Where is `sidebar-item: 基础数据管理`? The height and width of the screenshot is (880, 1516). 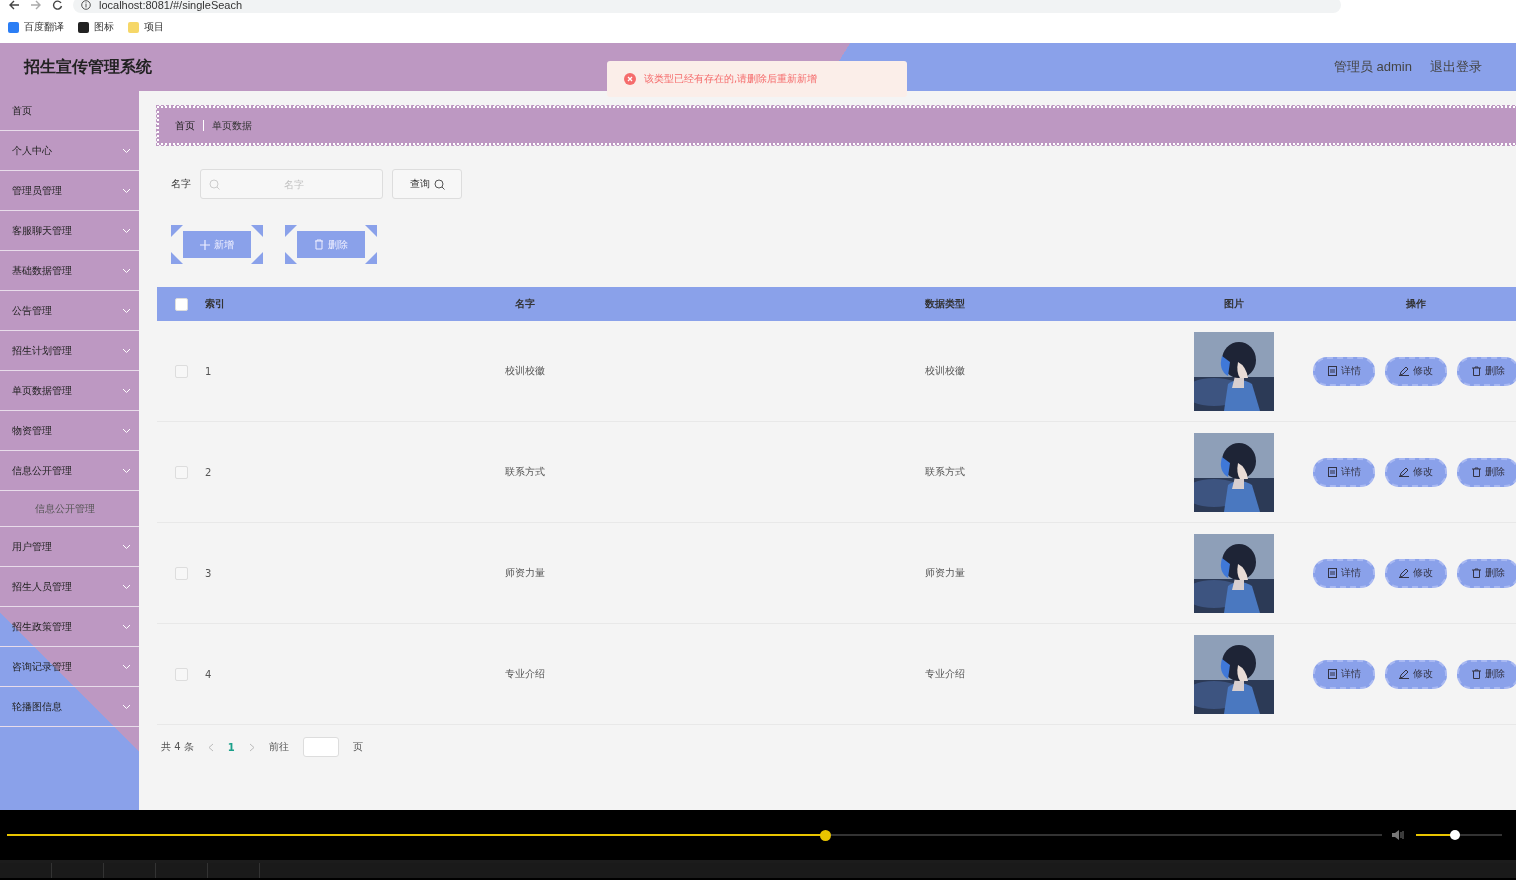 sidebar-item: 基础数据管理 is located at coordinates (69, 271).